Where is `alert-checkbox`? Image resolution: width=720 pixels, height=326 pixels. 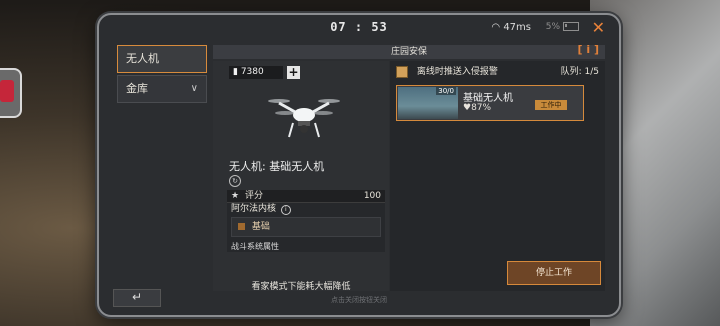 alert-checkbox is located at coordinates (402, 71).